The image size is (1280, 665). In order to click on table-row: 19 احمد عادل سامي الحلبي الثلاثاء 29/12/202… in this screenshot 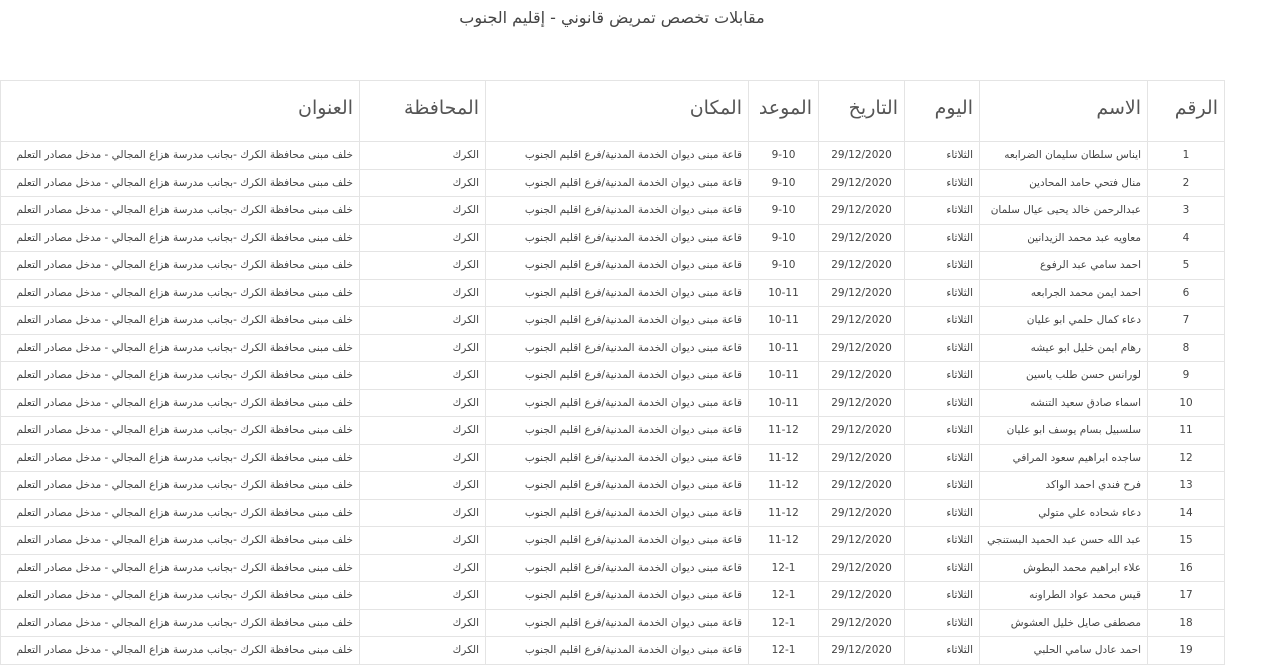, I will do `click(612, 650)`.